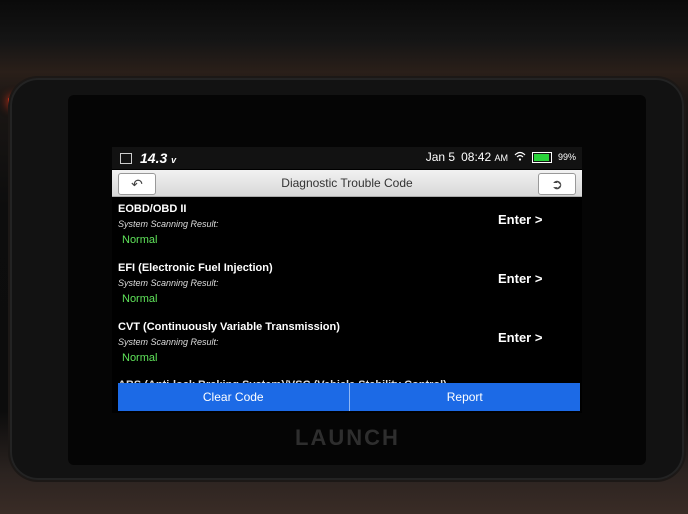 The image size is (688, 514). What do you see at coordinates (464, 397) in the screenshot?
I see `report-button: Report` at bounding box center [464, 397].